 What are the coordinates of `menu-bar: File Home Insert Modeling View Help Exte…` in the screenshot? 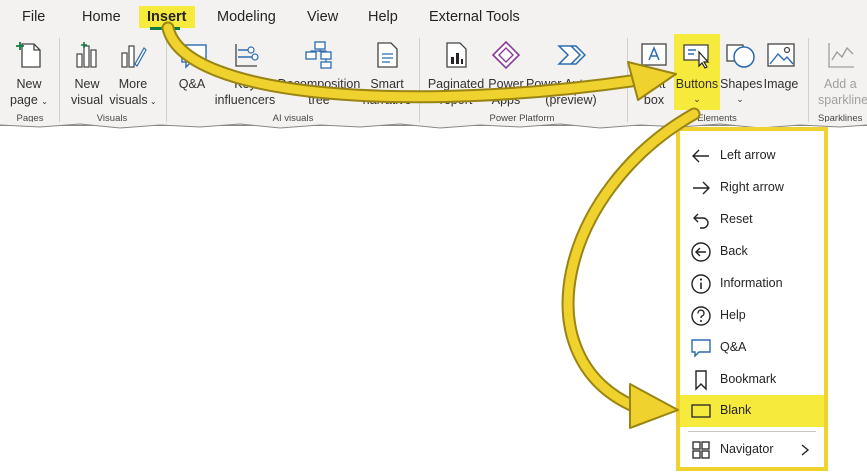 It's located at (433, 17).